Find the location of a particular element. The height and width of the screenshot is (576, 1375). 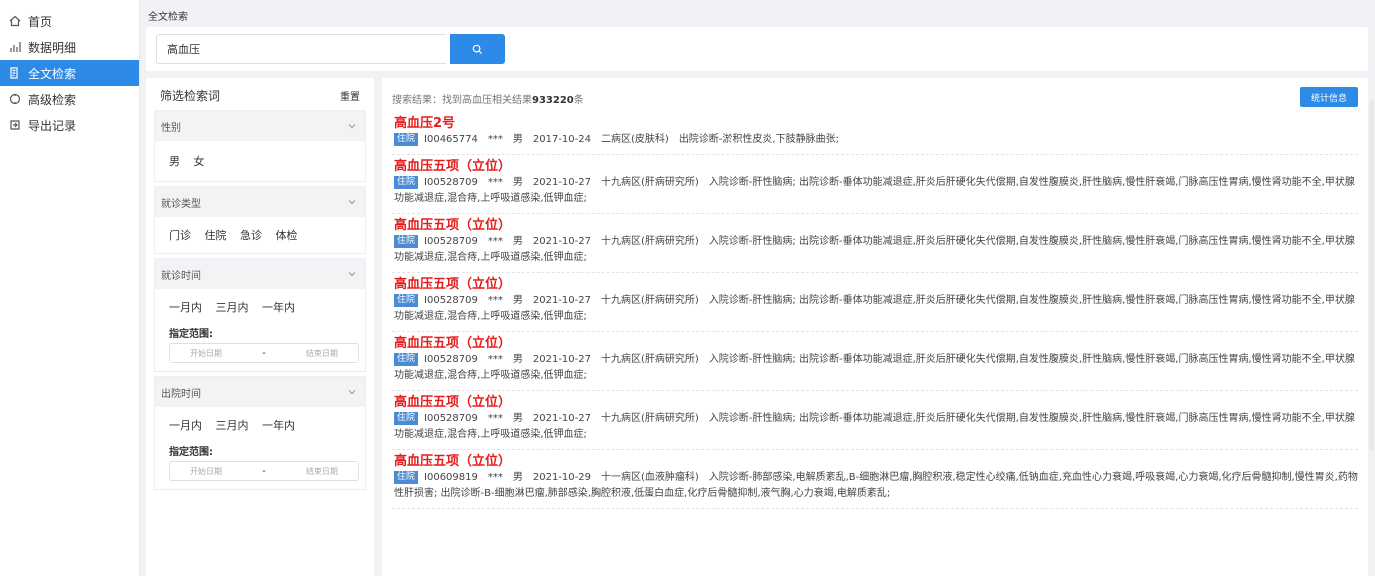

visit-date: 2017-10-24 is located at coordinates (561, 139).